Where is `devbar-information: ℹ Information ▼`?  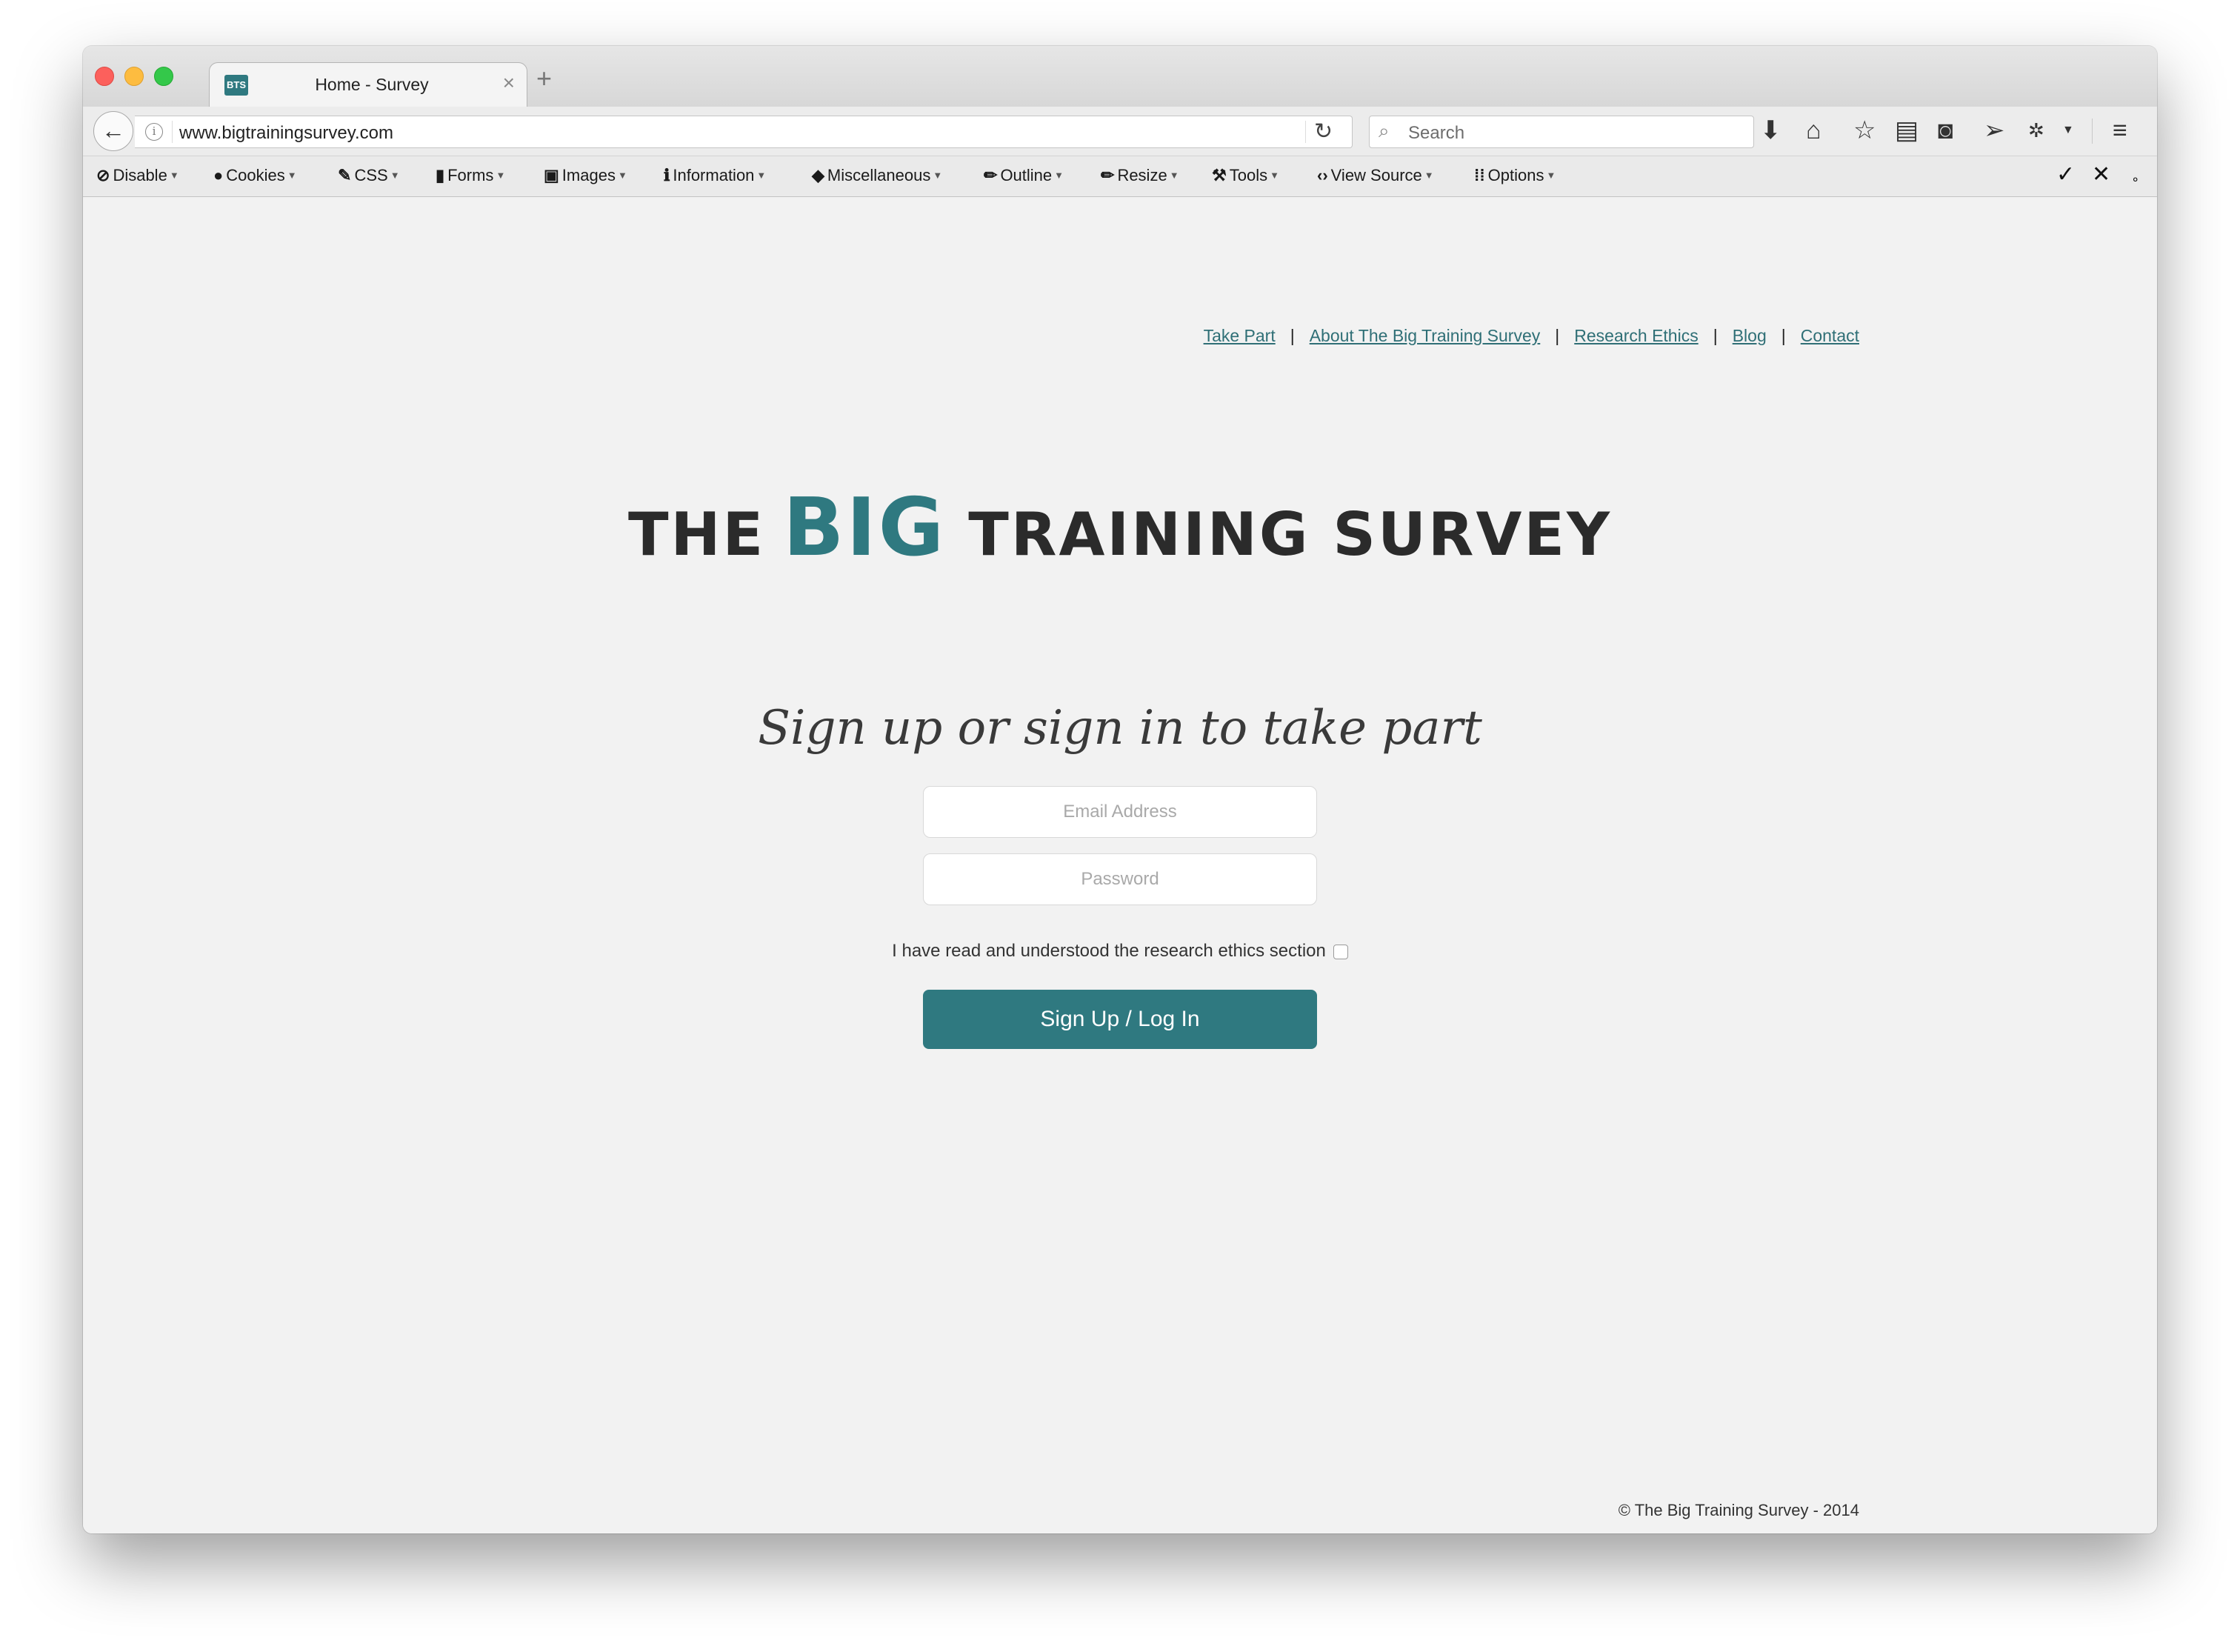
devbar-information: ℹ Information ▼ is located at coordinates (715, 175).